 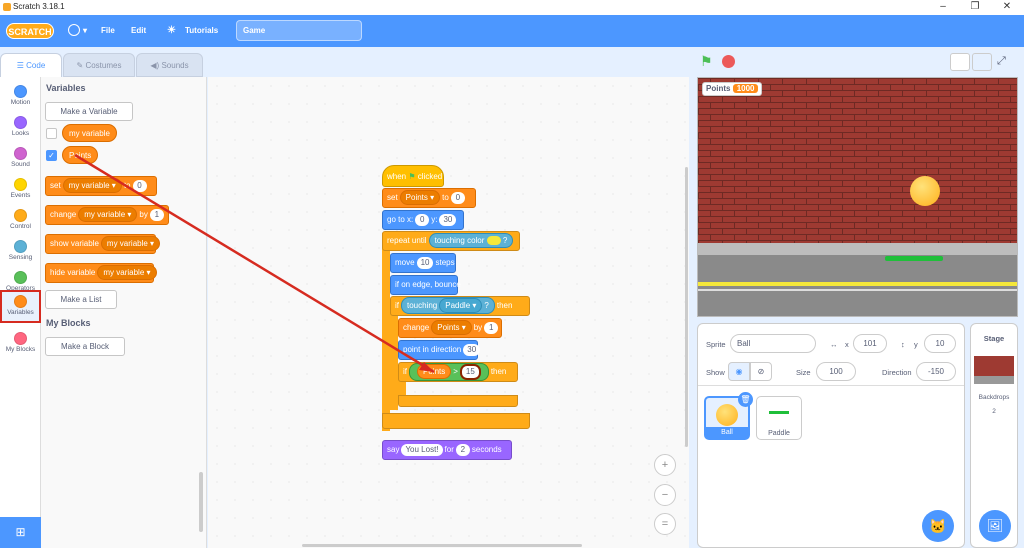 What do you see at coordinates (994, 370) in the screenshot?
I see `stage-backdrop-thumbnail` at bounding box center [994, 370].